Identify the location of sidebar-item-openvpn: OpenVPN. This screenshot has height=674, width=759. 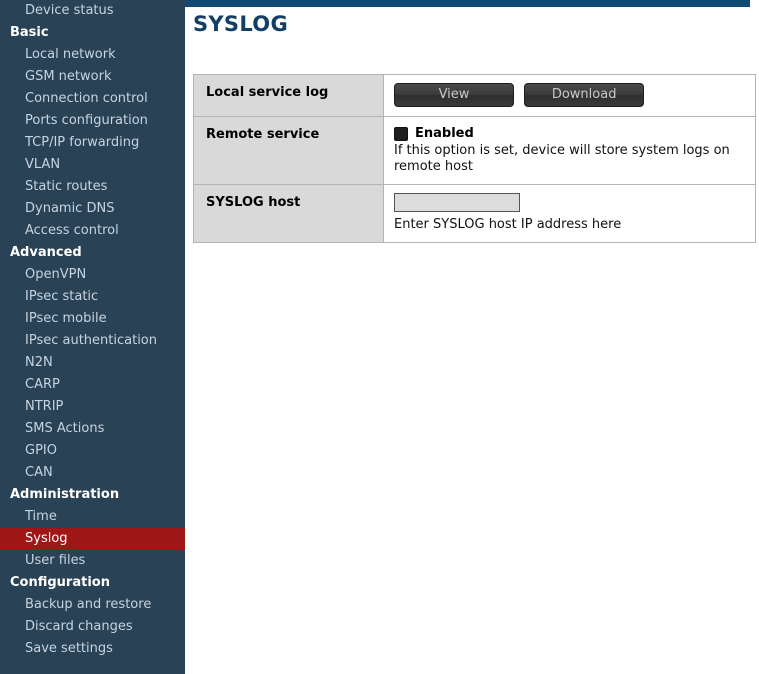
(92, 275).